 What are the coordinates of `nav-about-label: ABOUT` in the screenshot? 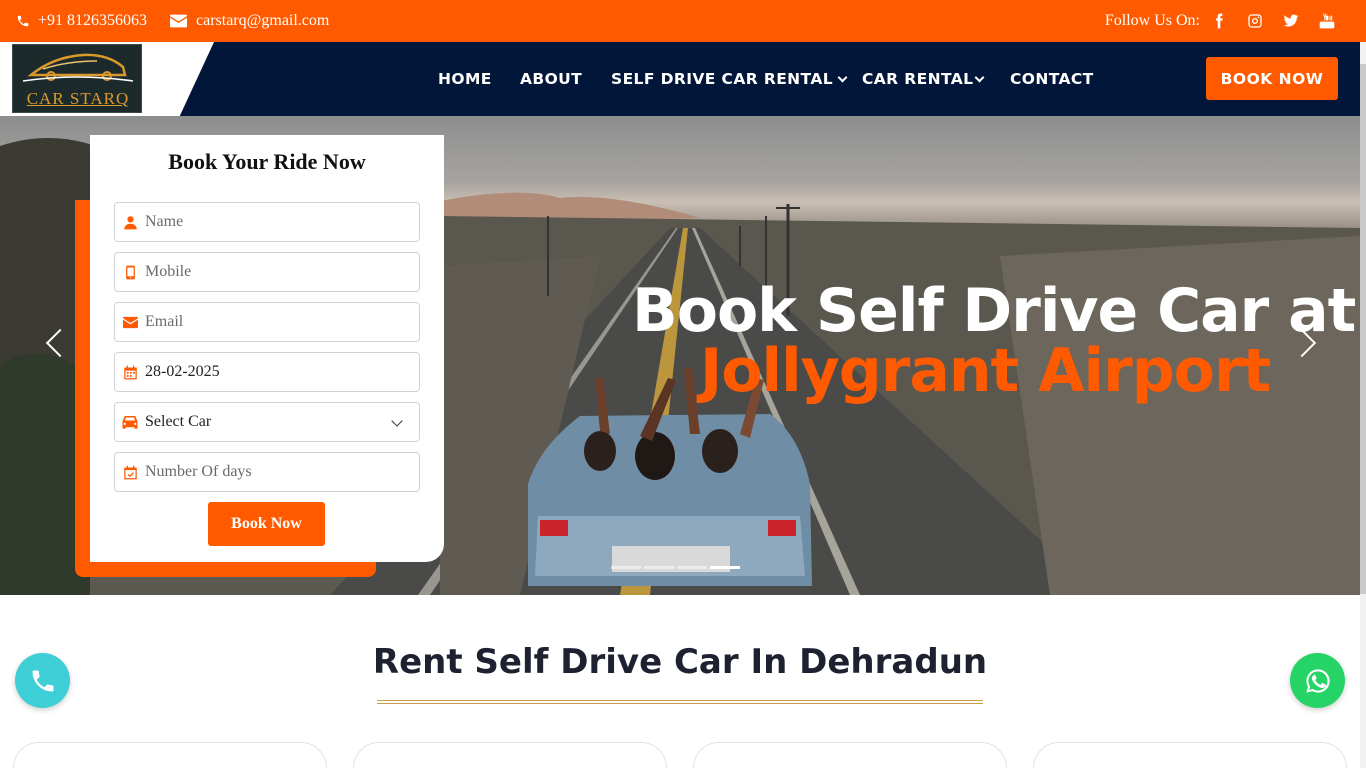 It's located at (551, 79).